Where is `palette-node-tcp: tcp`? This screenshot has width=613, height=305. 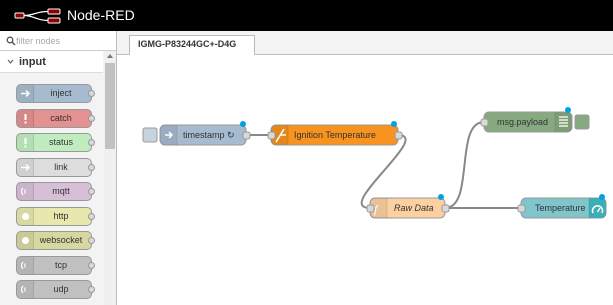 palette-node-tcp: tcp is located at coordinates (55, 265).